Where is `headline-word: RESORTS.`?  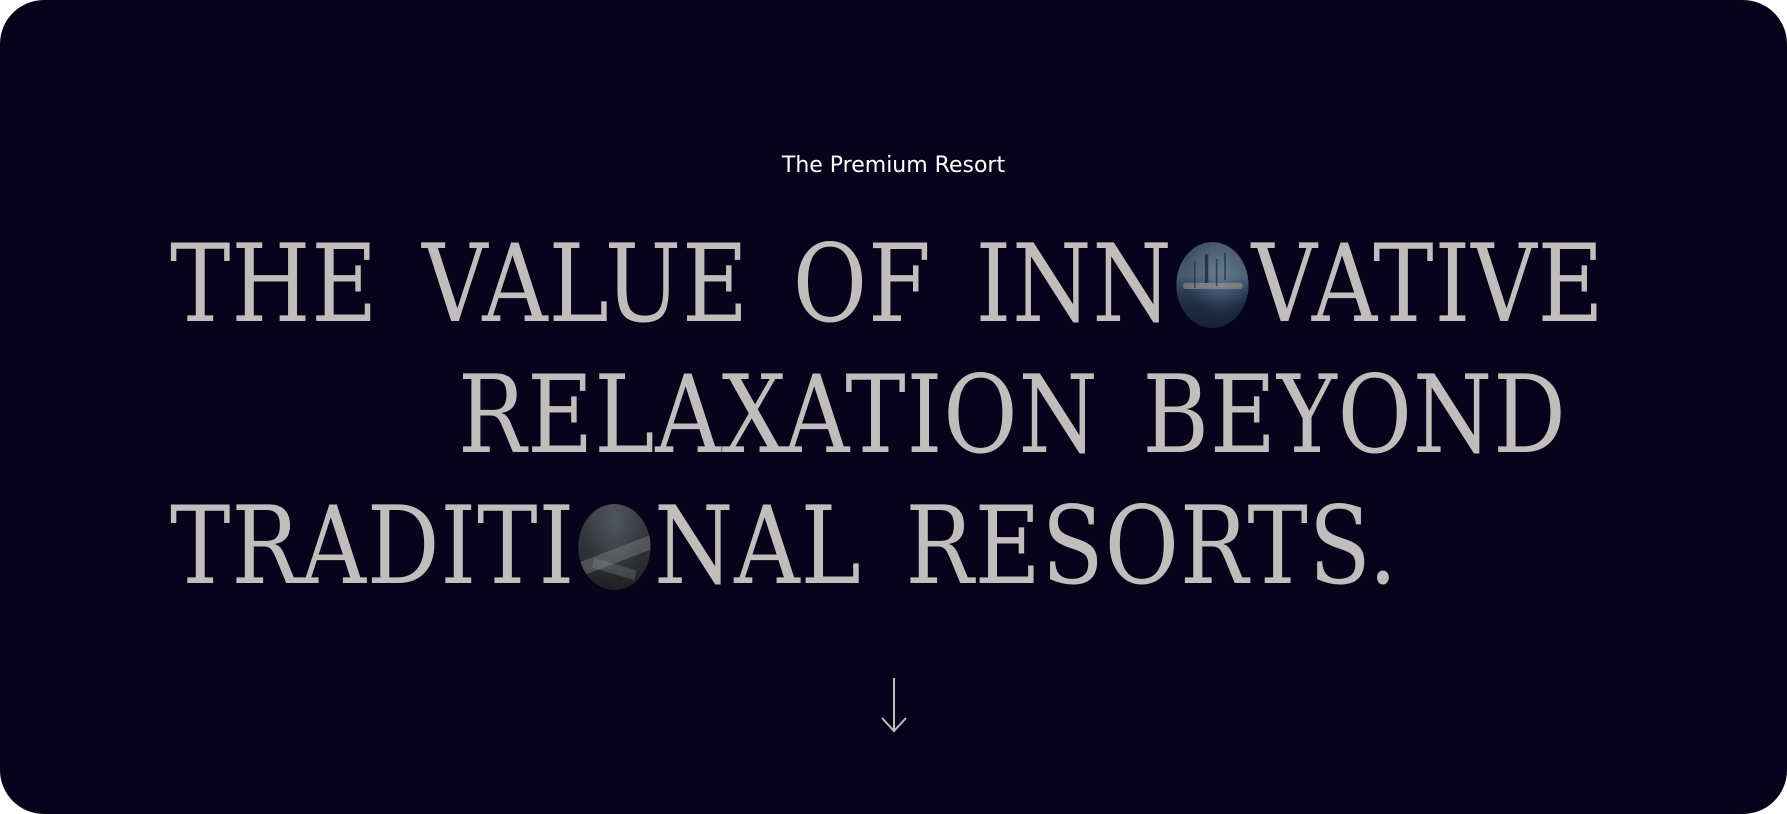
headline-word: RESORTS. is located at coordinates (1152, 546).